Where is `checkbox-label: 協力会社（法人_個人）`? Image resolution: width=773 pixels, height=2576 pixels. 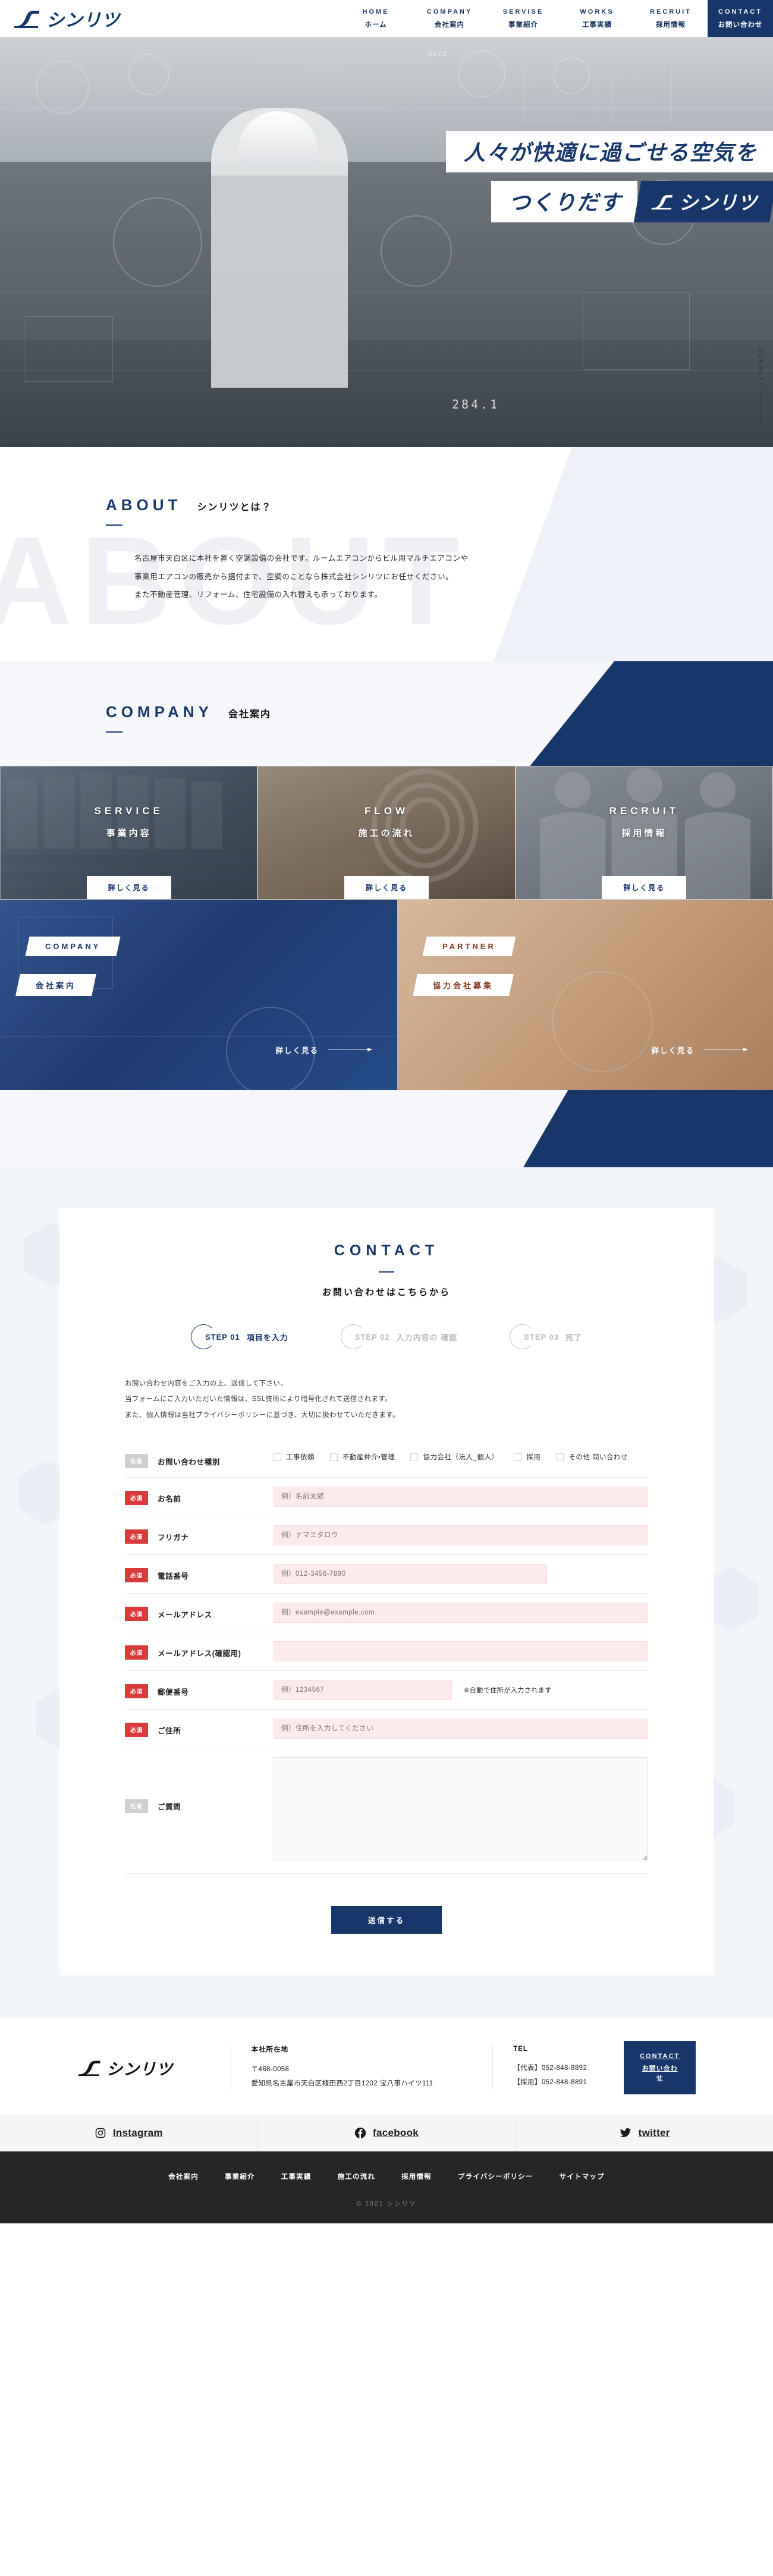
checkbox-label: 協力会社（法人_個人） is located at coordinates (461, 1458).